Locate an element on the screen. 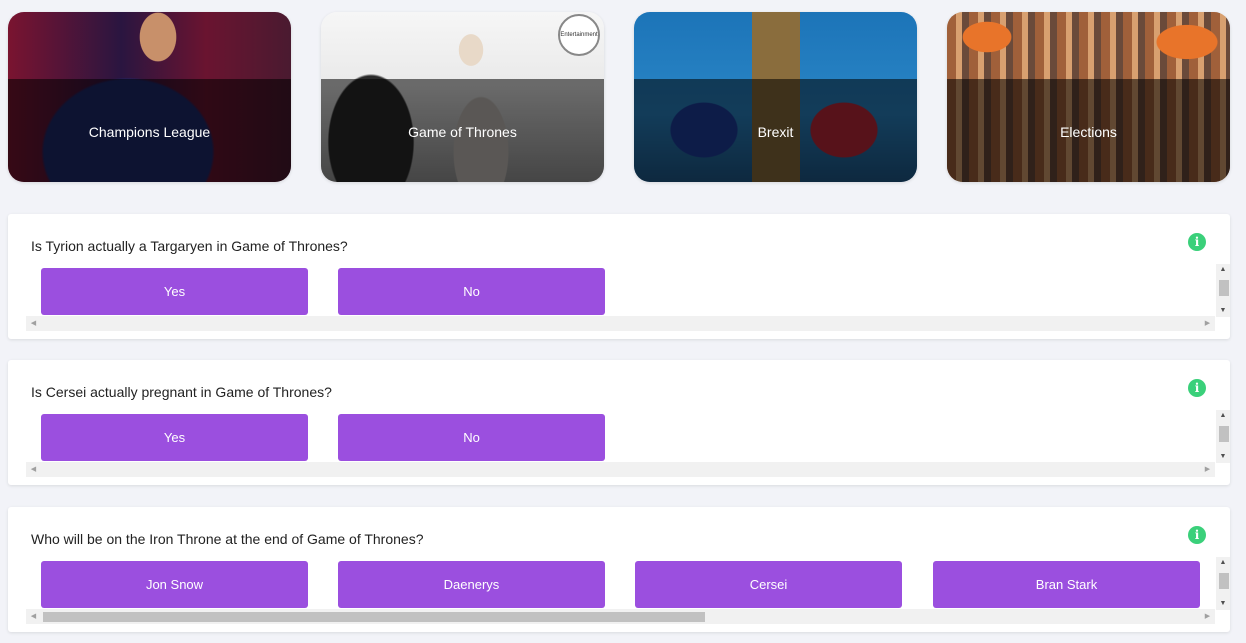 This screenshot has width=1246, height=643. option-button-jon-snow: Jon Snow is located at coordinates (174, 584).